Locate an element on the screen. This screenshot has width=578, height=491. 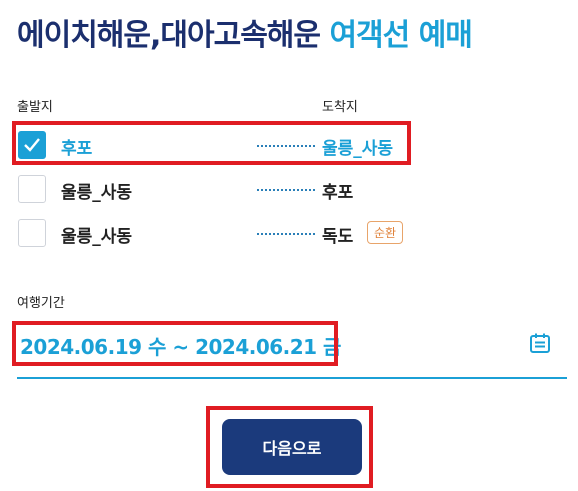
period-highlight-box is located at coordinates (175, 343).